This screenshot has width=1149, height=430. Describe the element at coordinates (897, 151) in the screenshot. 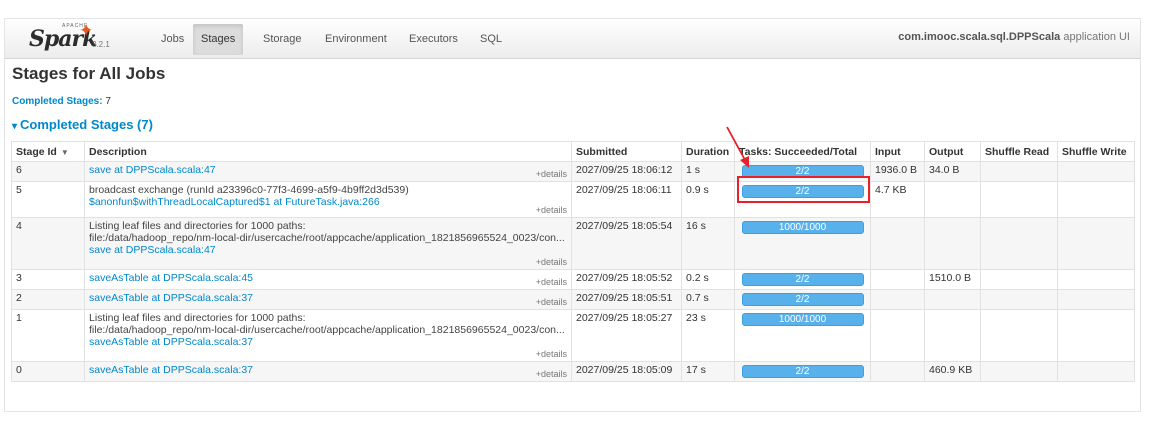

I see `header-input: Input` at that location.